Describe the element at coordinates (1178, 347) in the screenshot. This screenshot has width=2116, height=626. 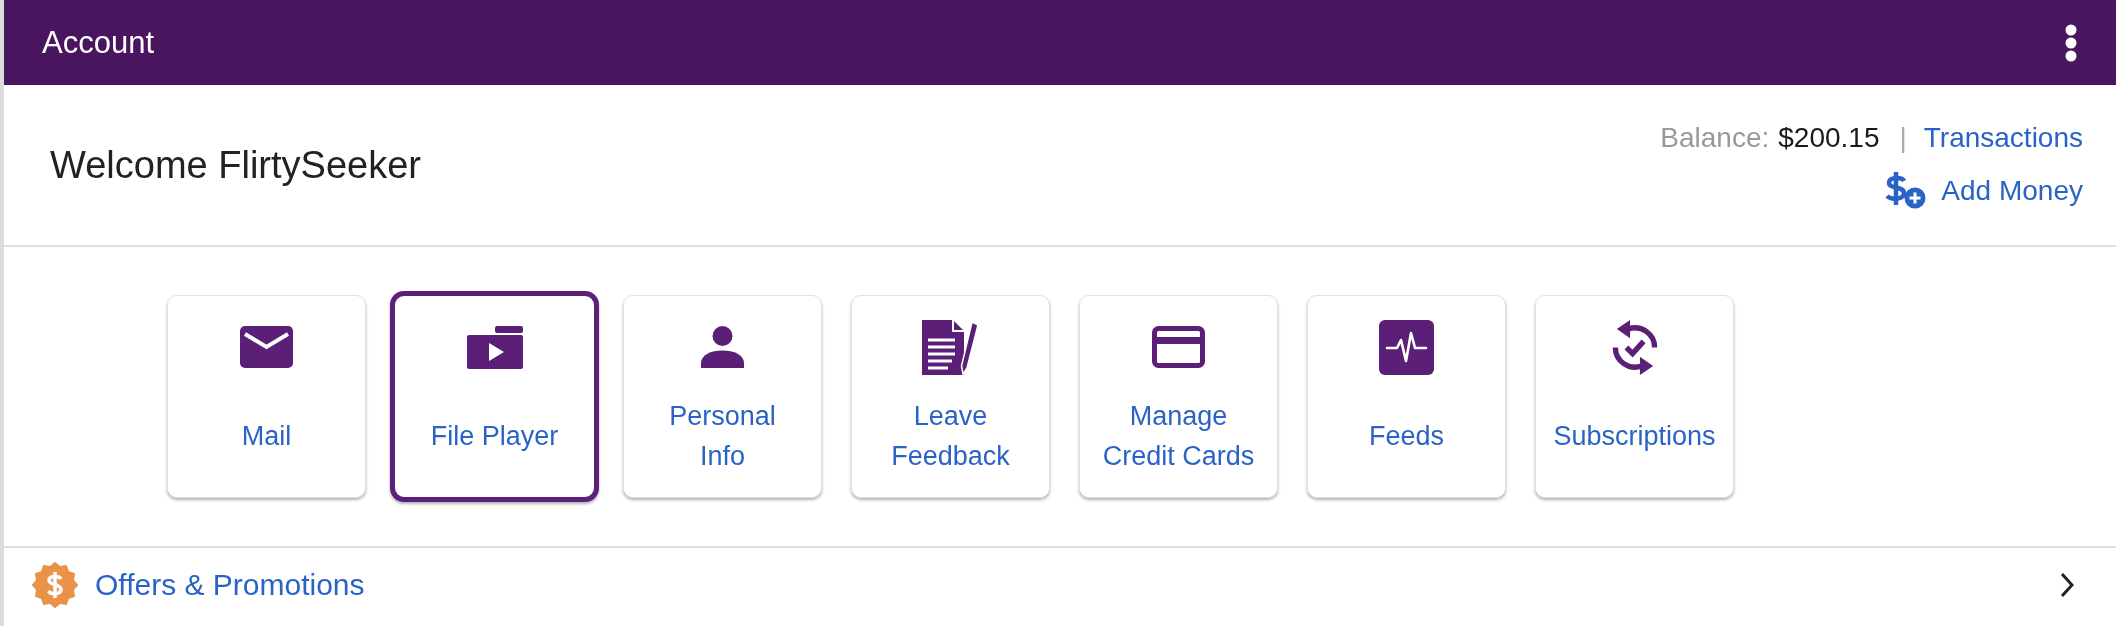
I see `credit-card-icon` at that location.